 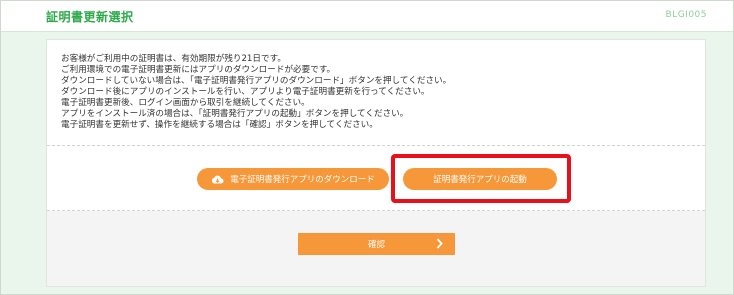 What do you see at coordinates (219, 125) in the screenshot?
I see `notice-line: 電子証明書を更新せず、操作を継続する場合は「確認」ボタンを押してください。` at bounding box center [219, 125].